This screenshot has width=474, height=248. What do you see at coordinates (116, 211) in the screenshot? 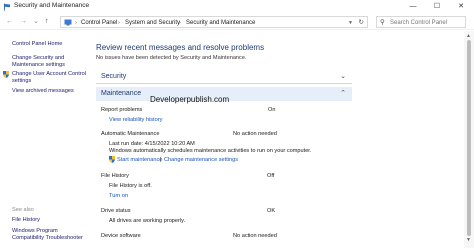
I see `drive-status-label: Drive status` at bounding box center [116, 211].